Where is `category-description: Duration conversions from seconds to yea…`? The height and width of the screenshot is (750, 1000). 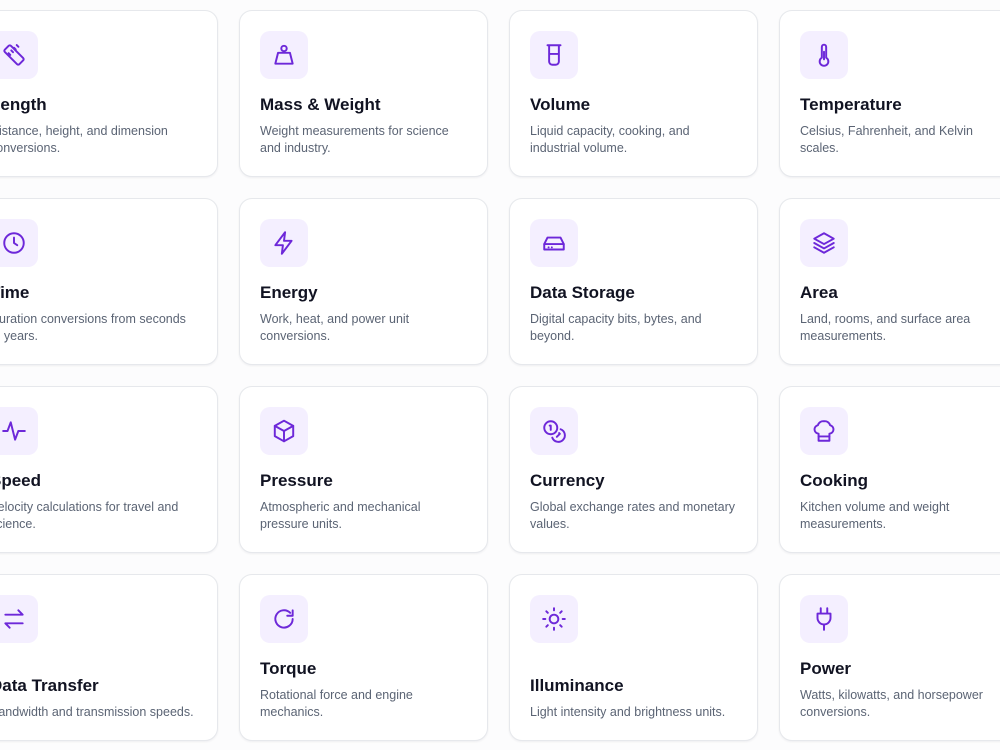 category-description: Duration conversions from seconds to yea… is located at coordinates (93, 327).